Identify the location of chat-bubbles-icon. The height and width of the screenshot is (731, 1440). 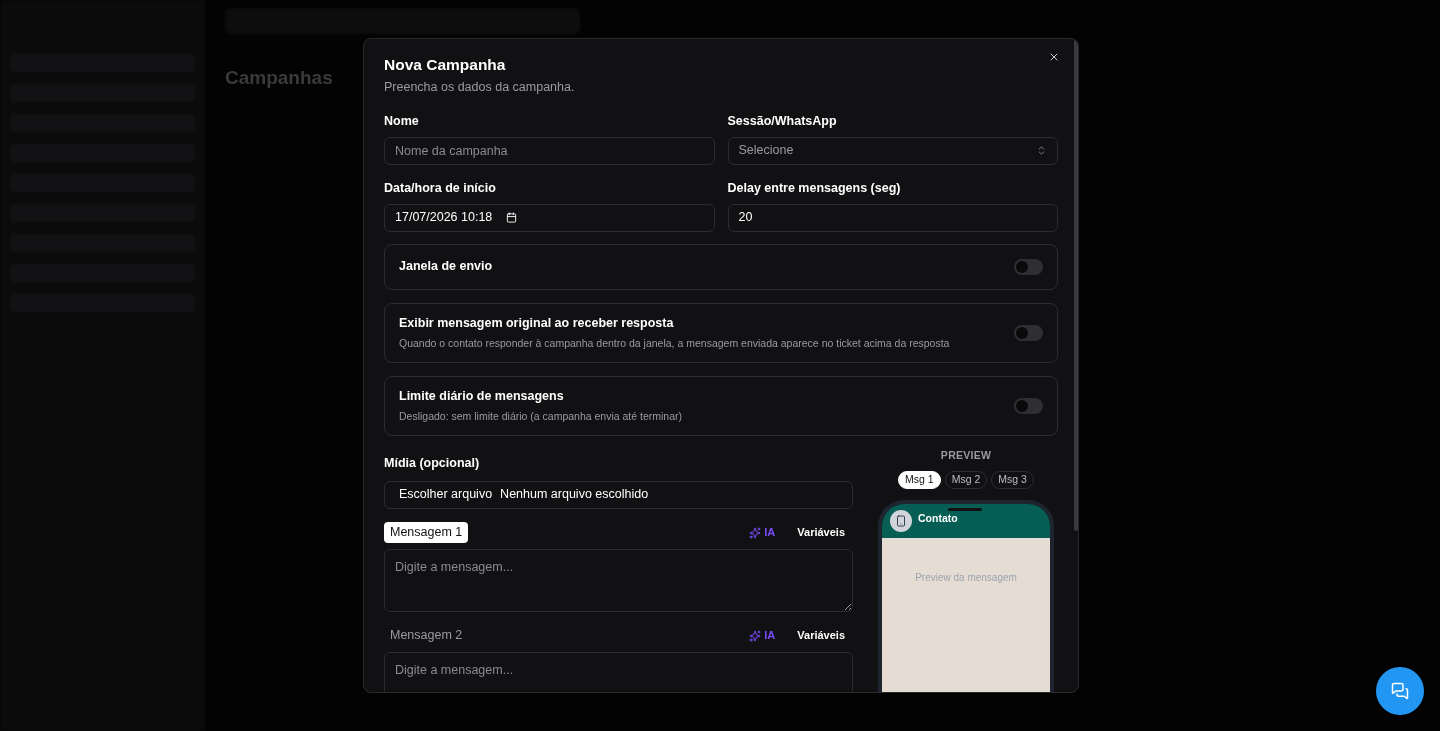
(1400, 691).